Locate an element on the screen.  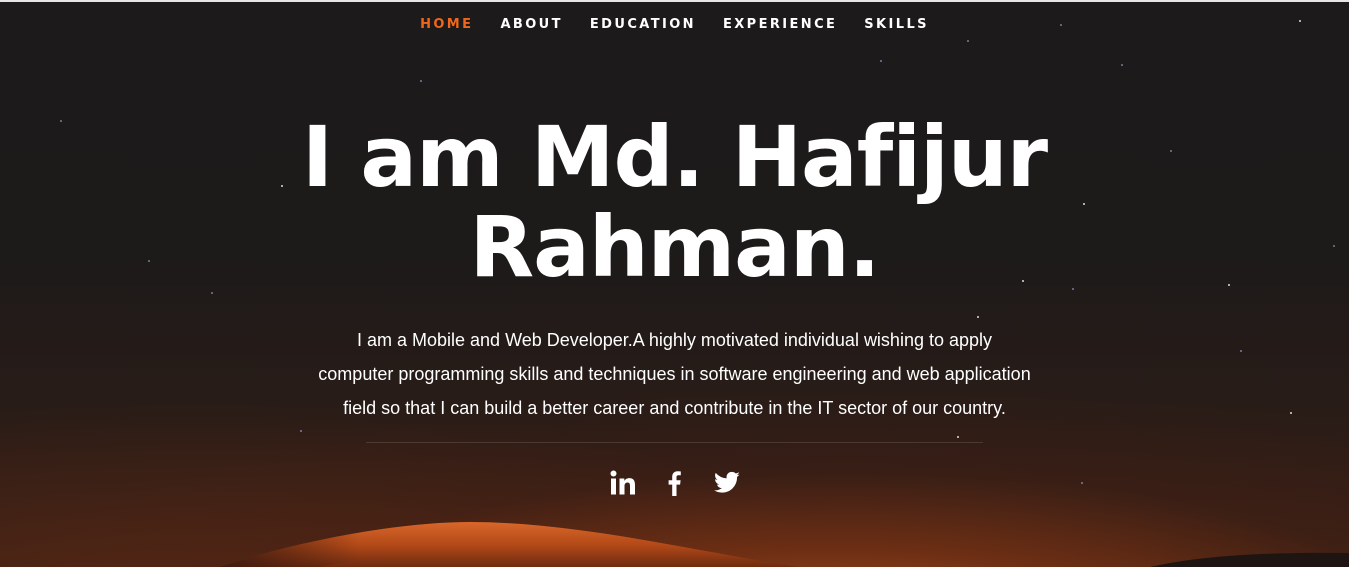
twitter-link is located at coordinates (727, 483).